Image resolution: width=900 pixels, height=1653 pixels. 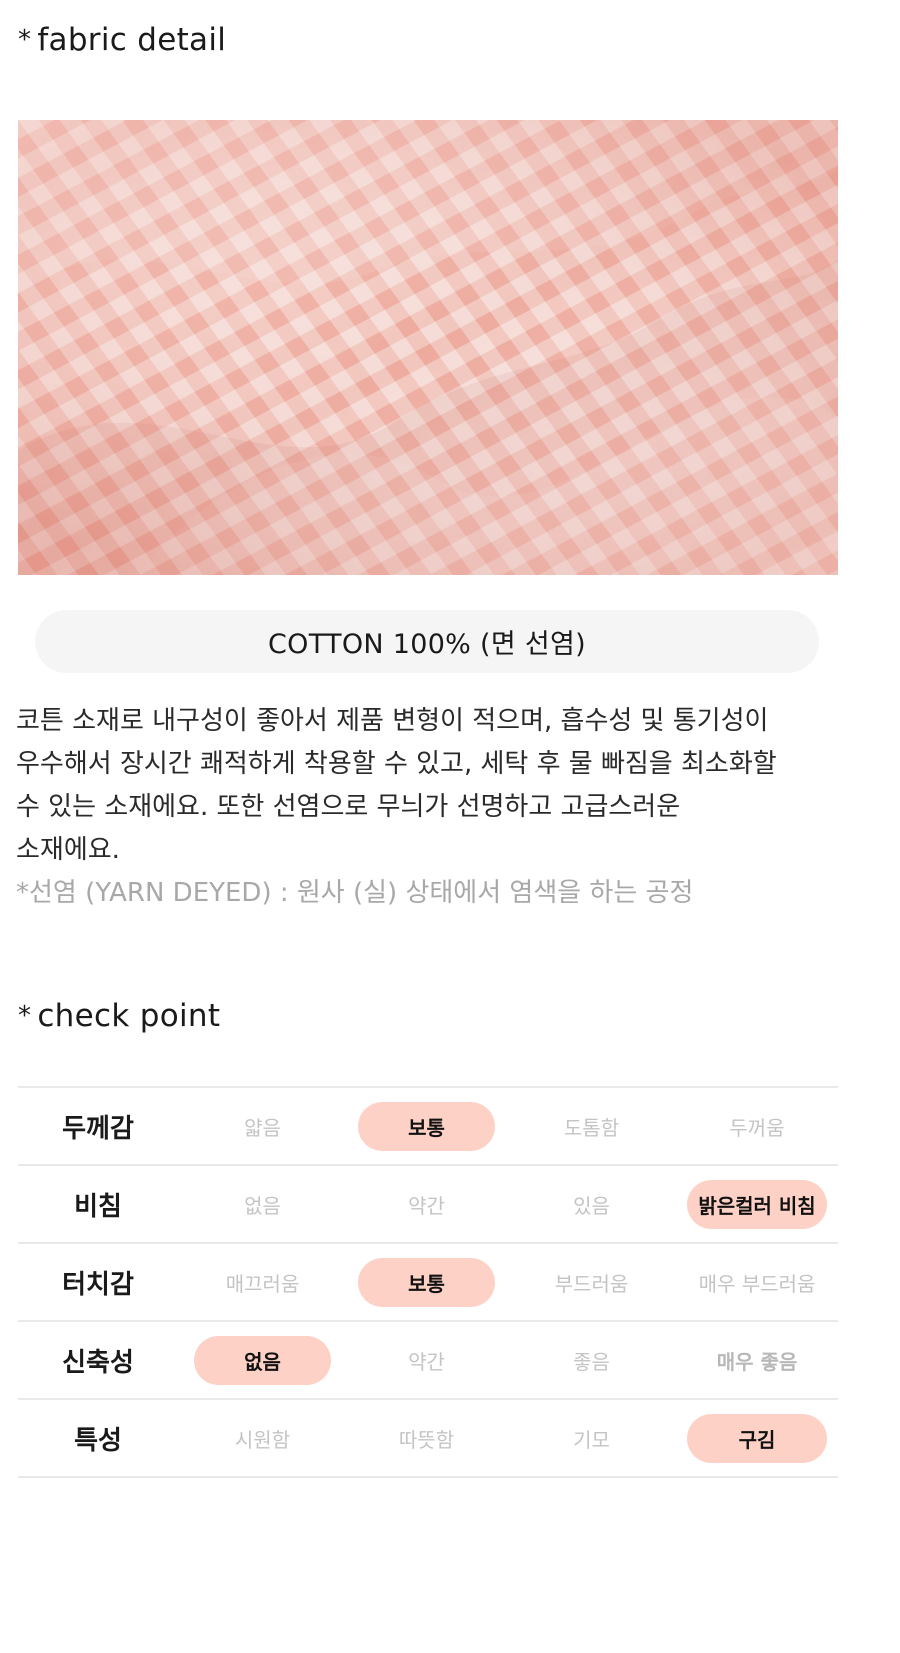 What do you see at coordinates (591, 1362) in the screenshot?
I see `option-good: 좋음` at bounding box center [591, 1362].